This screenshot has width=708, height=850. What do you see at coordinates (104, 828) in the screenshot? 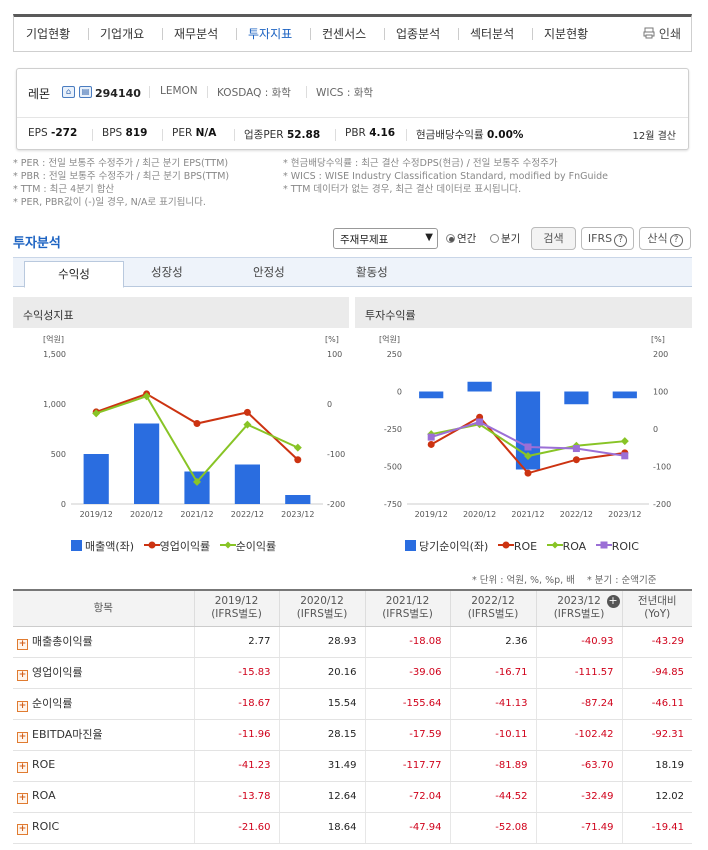
I see `row-label: + ROIC` at bounding box center [104, 828].